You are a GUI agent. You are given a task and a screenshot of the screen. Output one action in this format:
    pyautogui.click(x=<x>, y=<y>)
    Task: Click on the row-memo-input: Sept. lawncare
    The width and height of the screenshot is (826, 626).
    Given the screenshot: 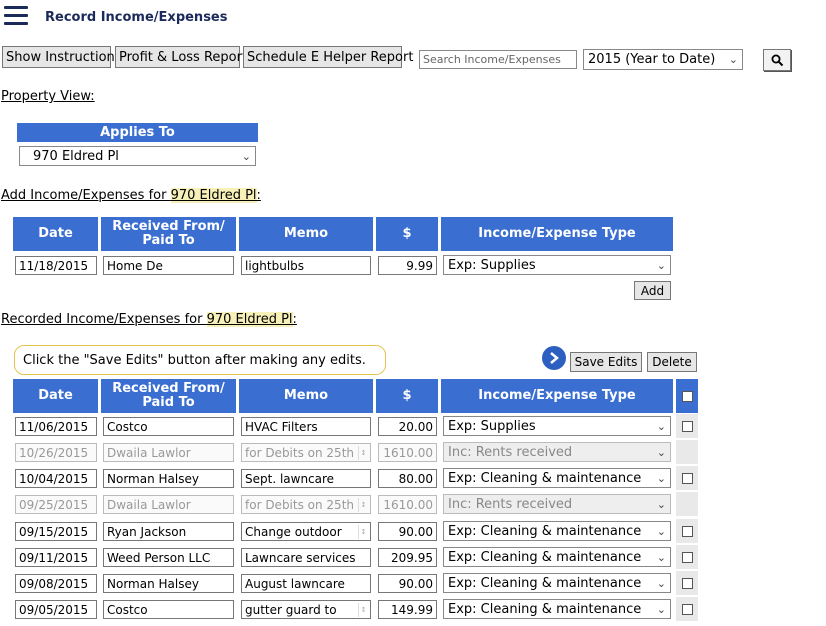 What is the action you would take?
    pyautogui.click(x=306, y=478)
    